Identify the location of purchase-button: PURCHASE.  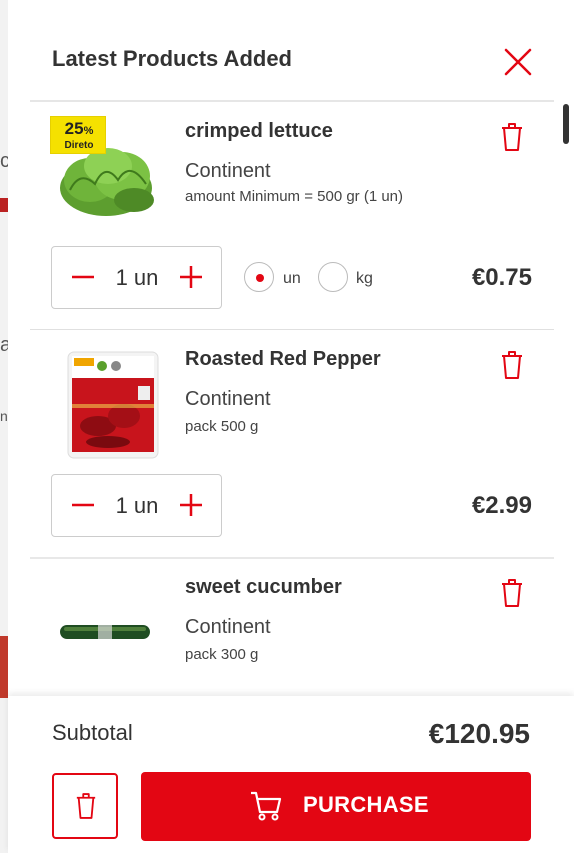
(336, 806).